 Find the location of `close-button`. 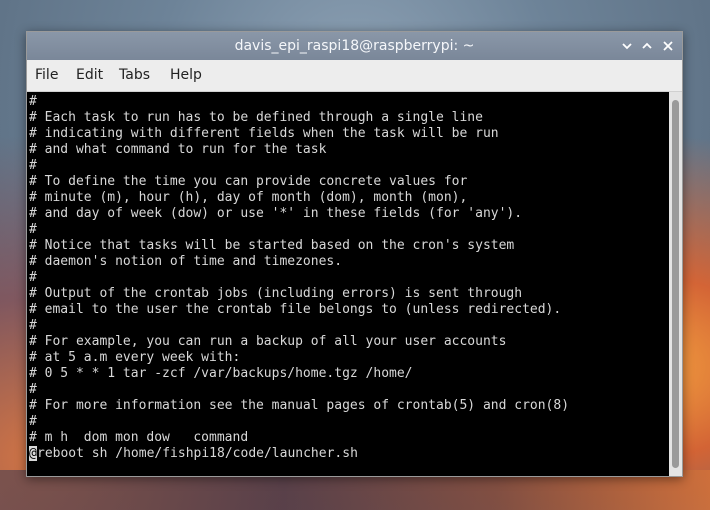

close-button is located at coordinates (668, 46).